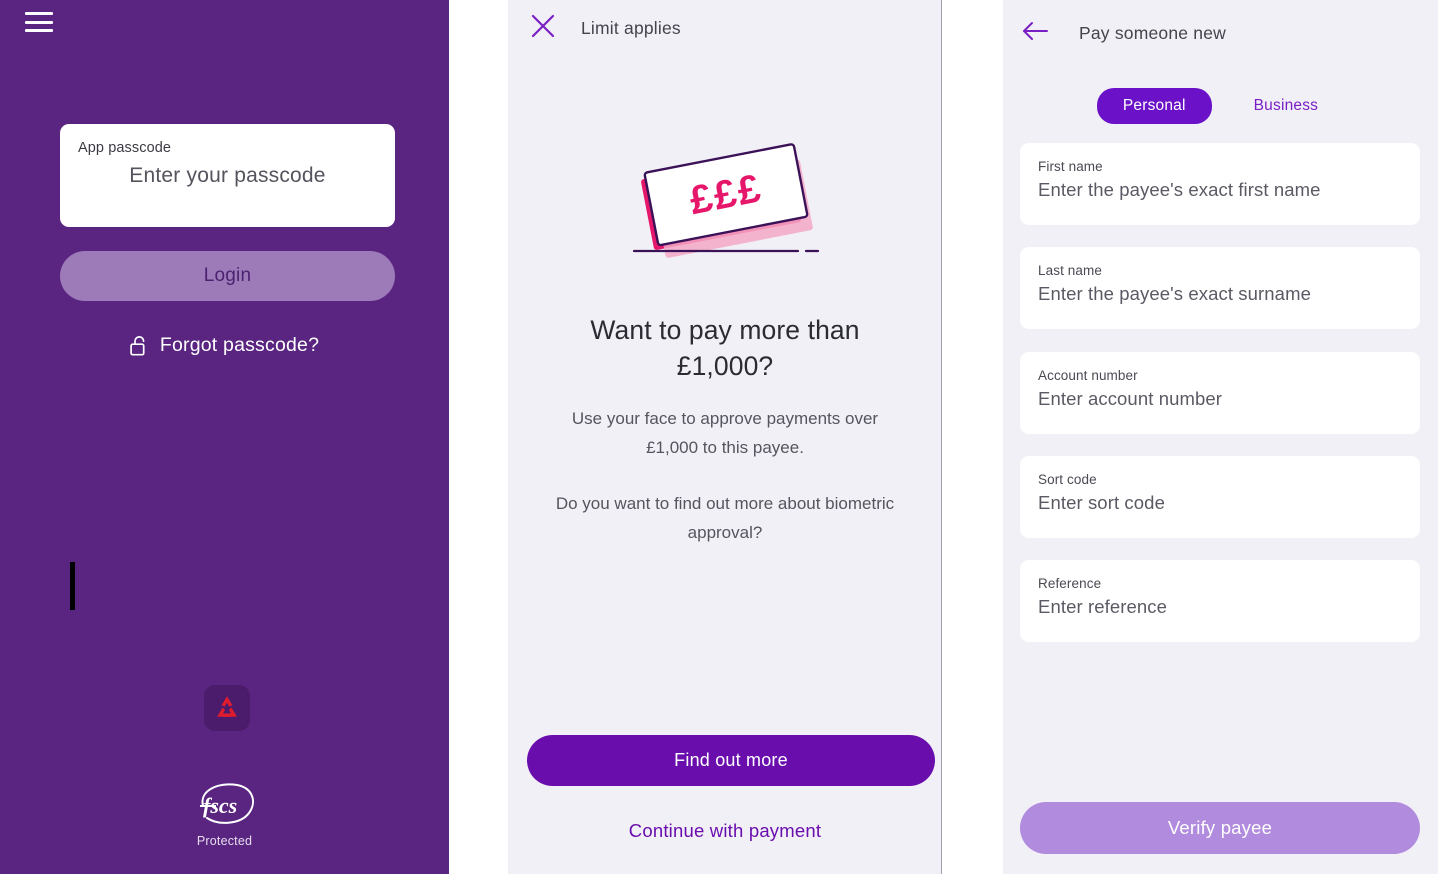 The height and width of the screenshot is (874, 1438). Describe the element at coordinates (125, 148) in the screenshot. I see `passcode-label: App passcode` at that location.